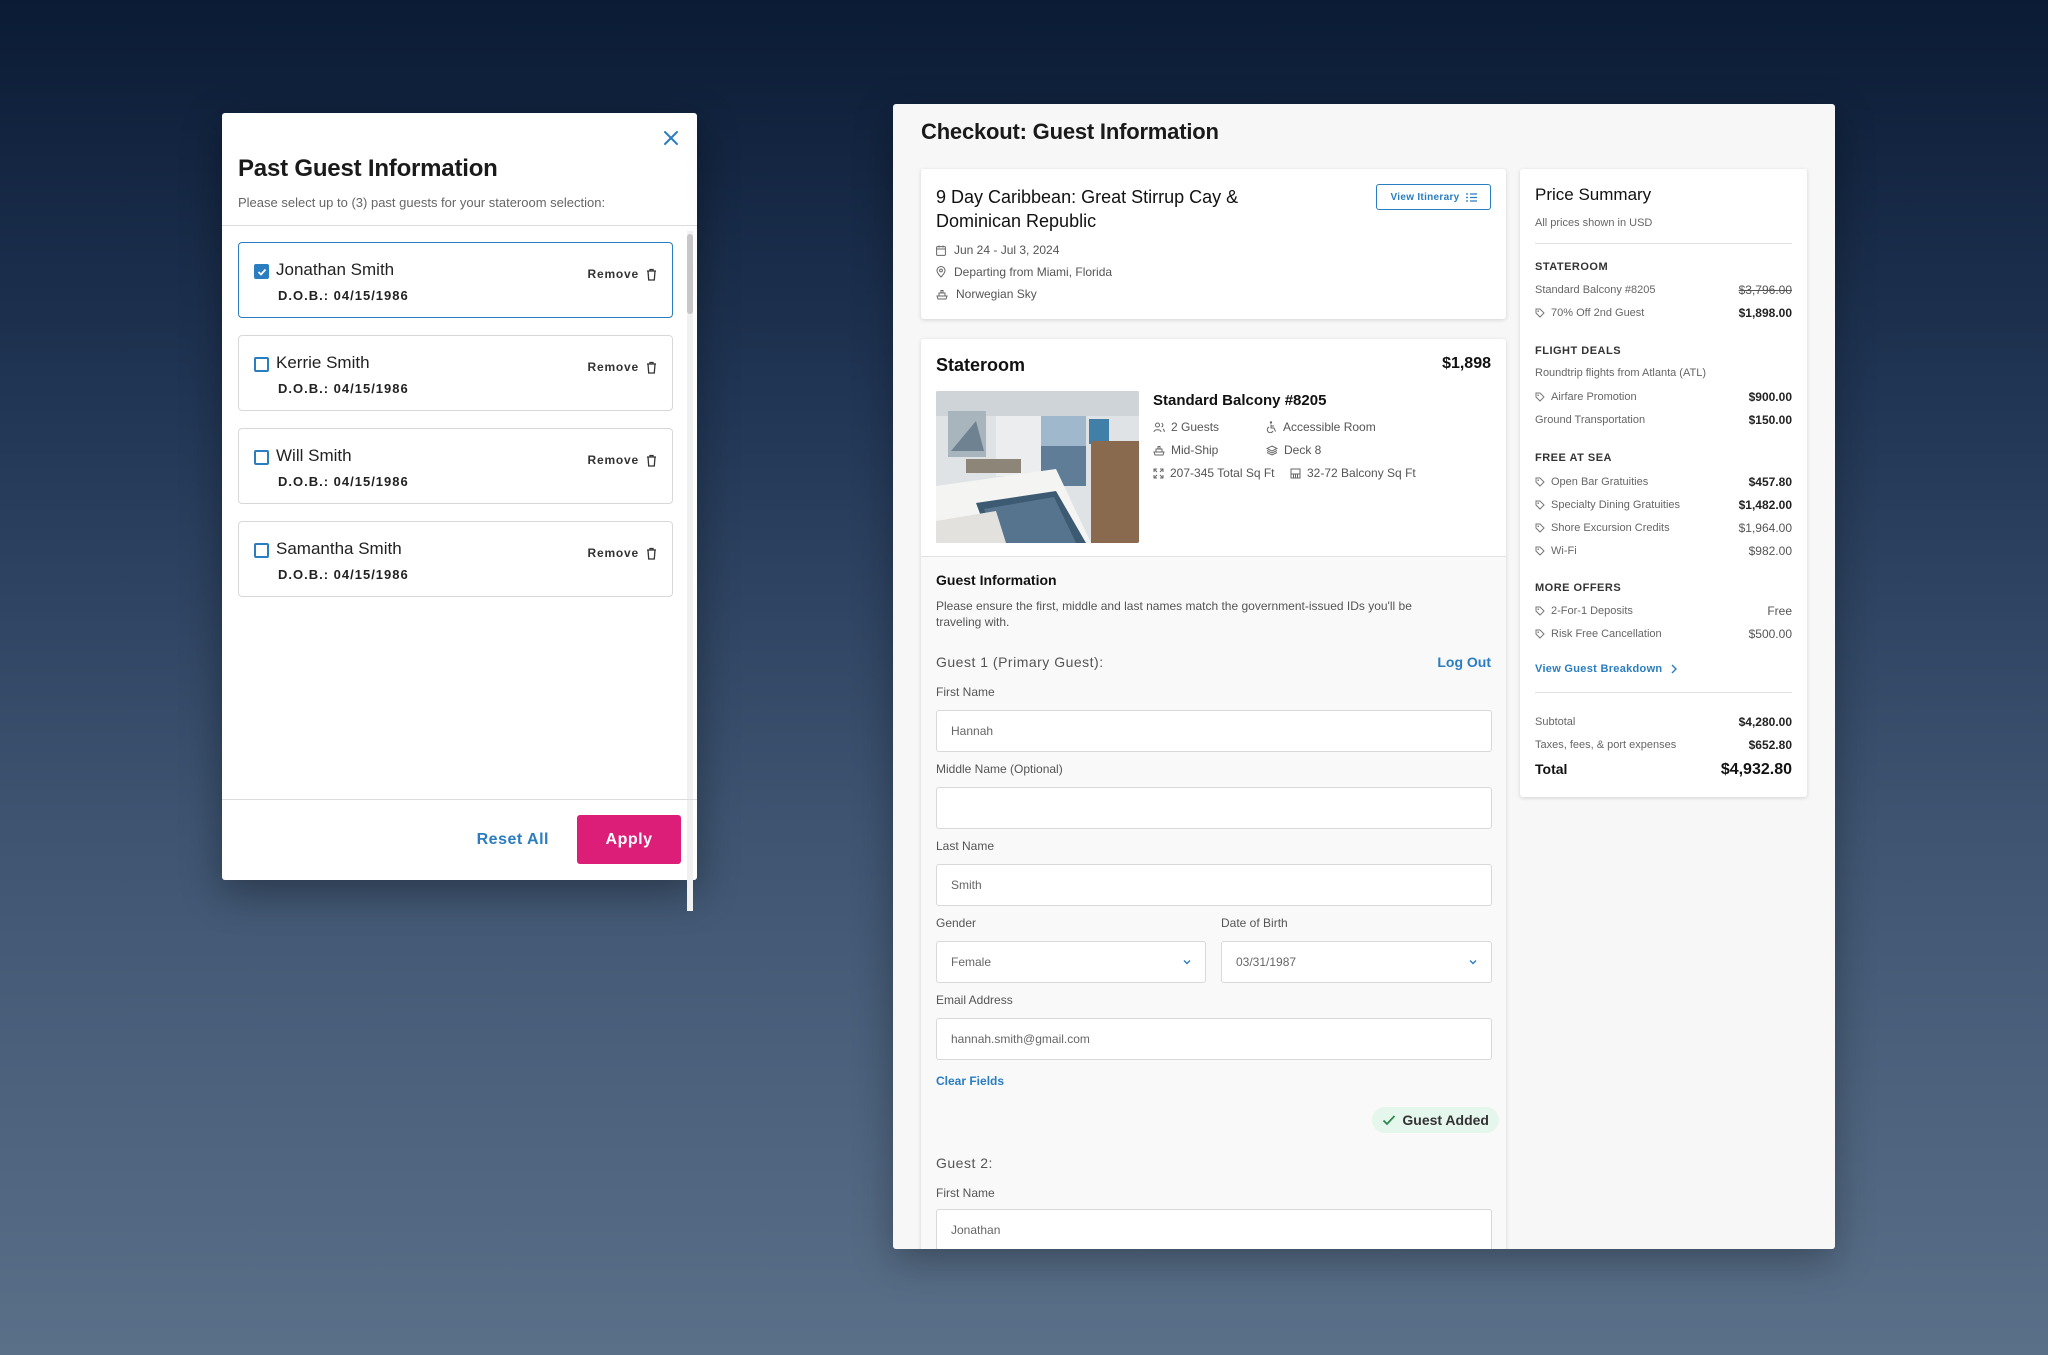 Image resolution: width=2048 pixels, height=1355 pixels. Describe the element at coordinates (1214, 731) in the screenshot. I see `first-name-input: Hannah` at that location.